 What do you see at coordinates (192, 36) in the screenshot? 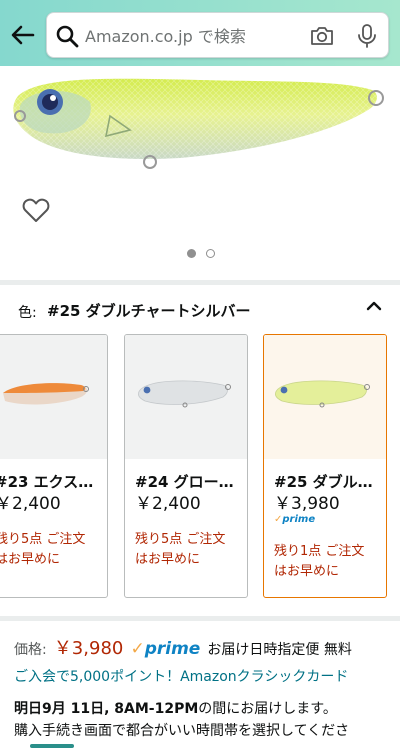
I see `search-input` at bounding box center [192, 36].